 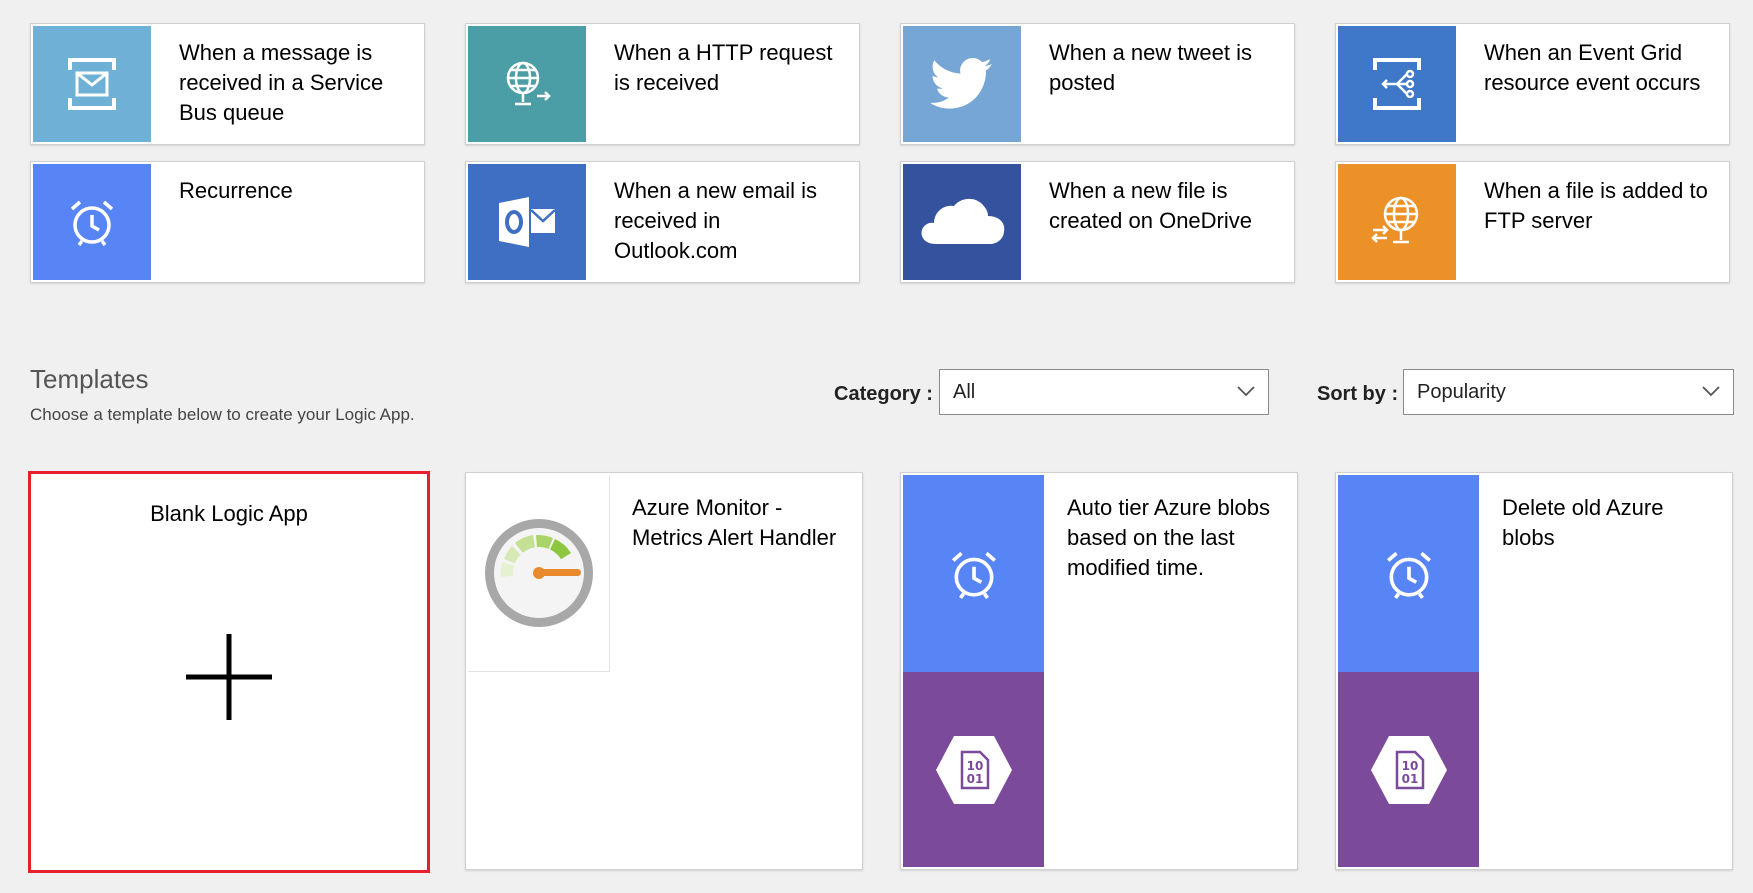 What do you see at coordinates (1150, 205) in the screenshot?
I see `trigger-label: When a new file is created on OneDrive` at bounding box center [1150, 205].